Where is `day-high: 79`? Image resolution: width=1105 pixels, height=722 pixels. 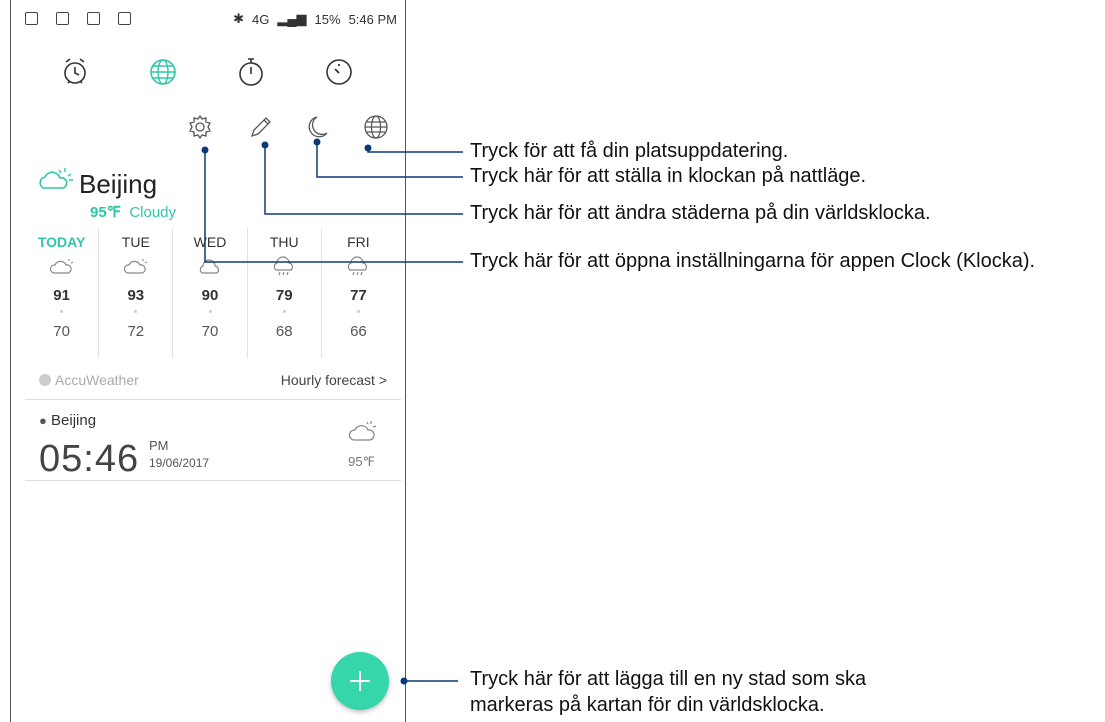
day-high: 79 is located at coordinates (284, 295).